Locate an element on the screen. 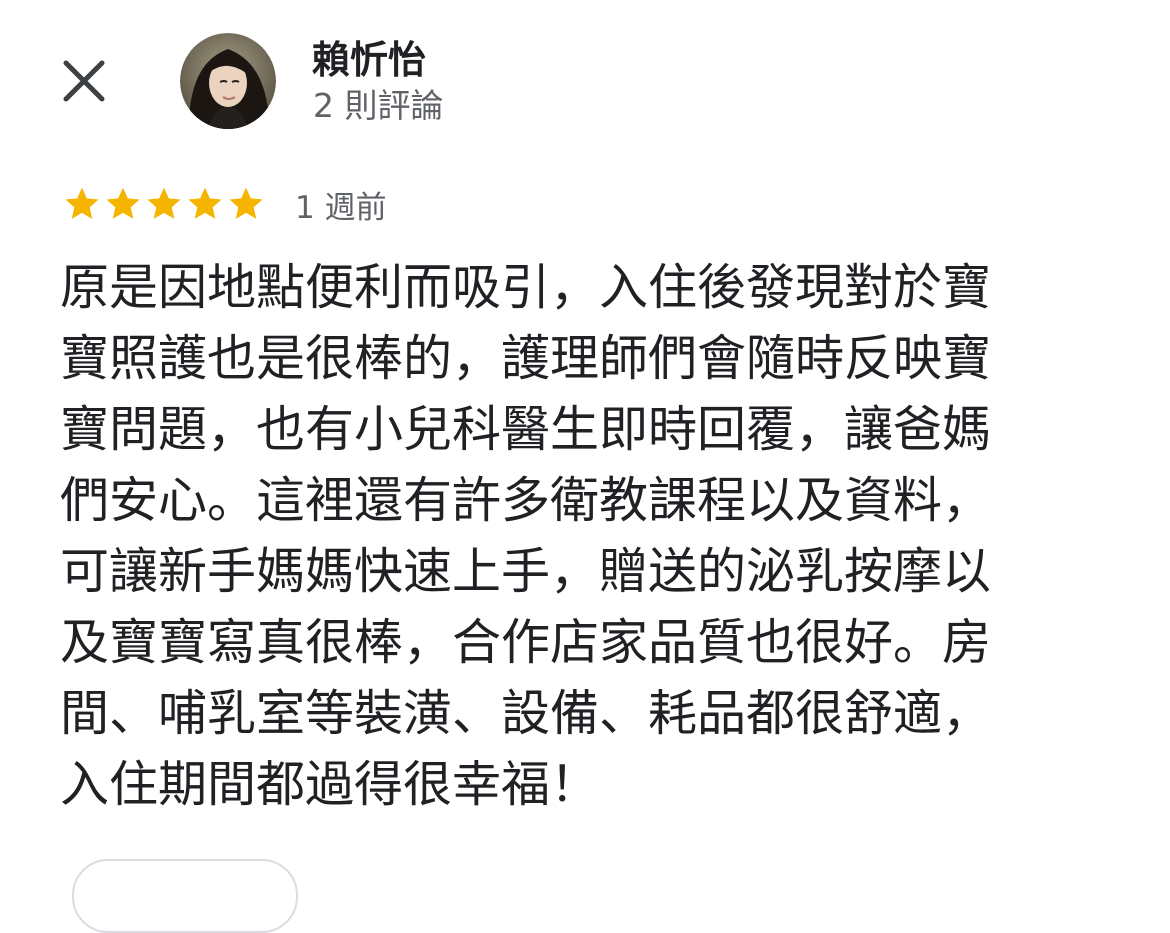 The image size is (1170, 933). review-text-line: 及寶寶寫真很棒，合作店家品質也很好。房 is located at coordinates (526, 642).